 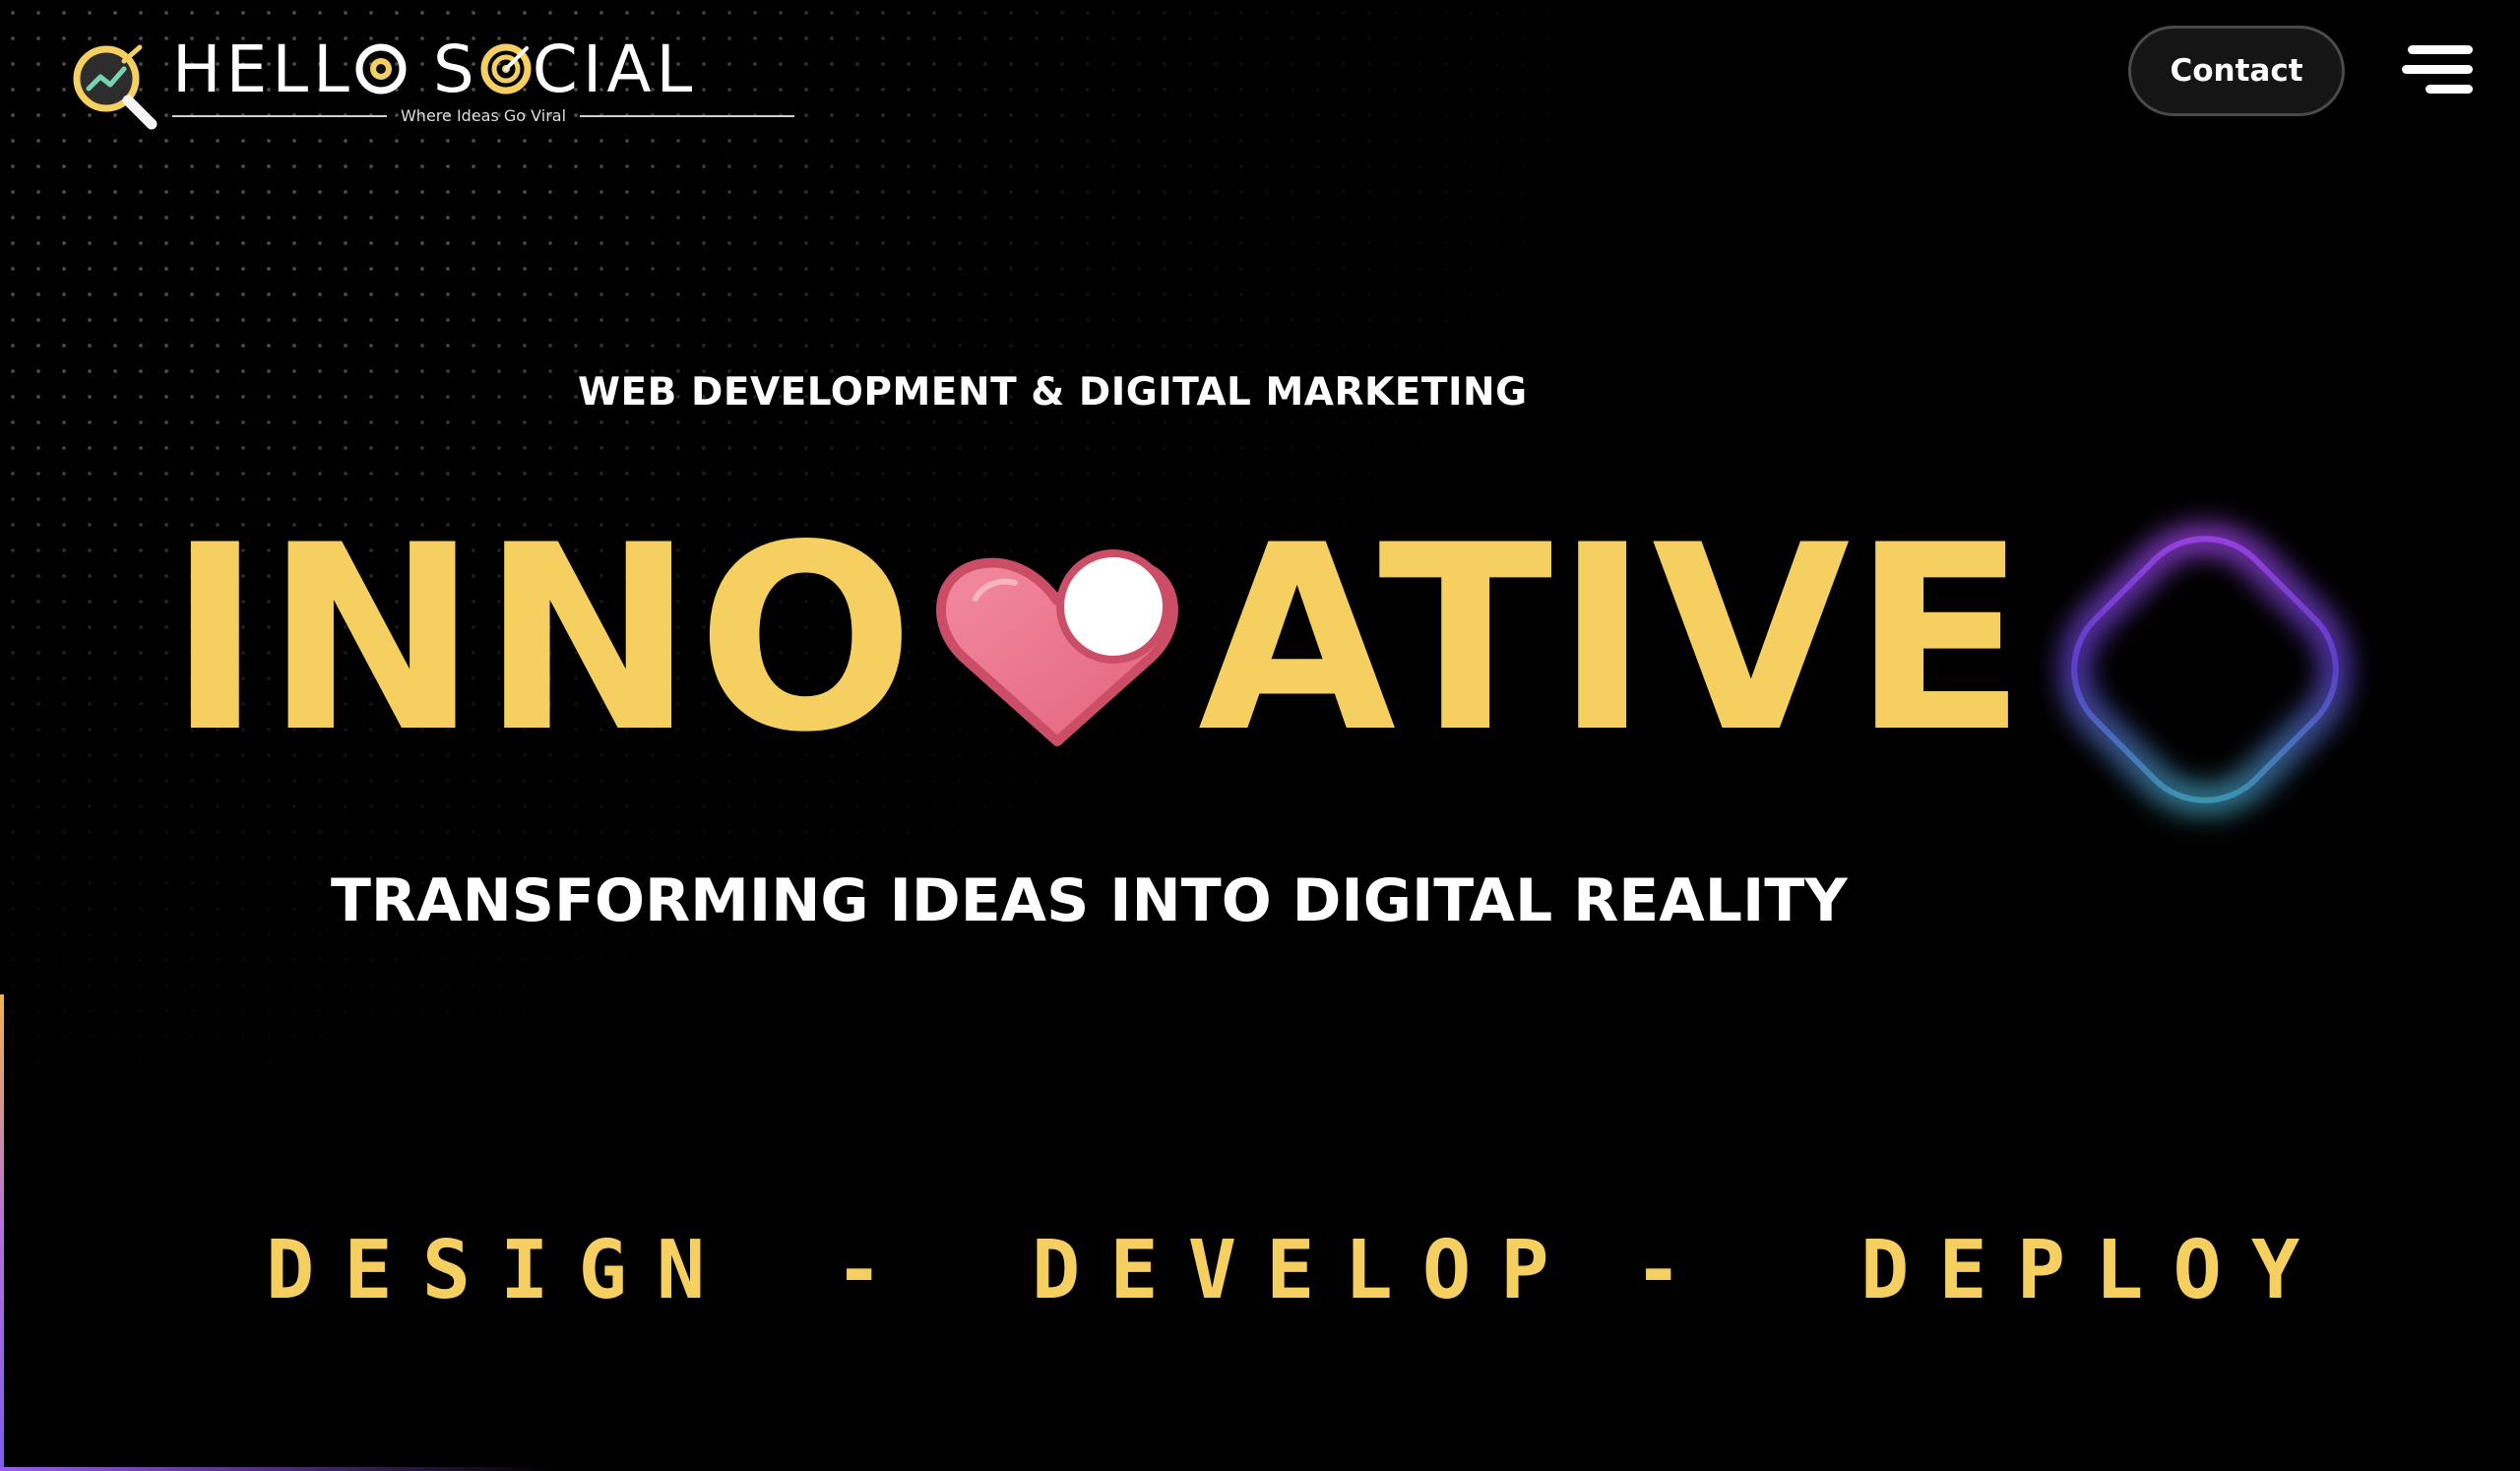 I want to click on headline-part-2: ATIVE, so click(x=1613, y=640).